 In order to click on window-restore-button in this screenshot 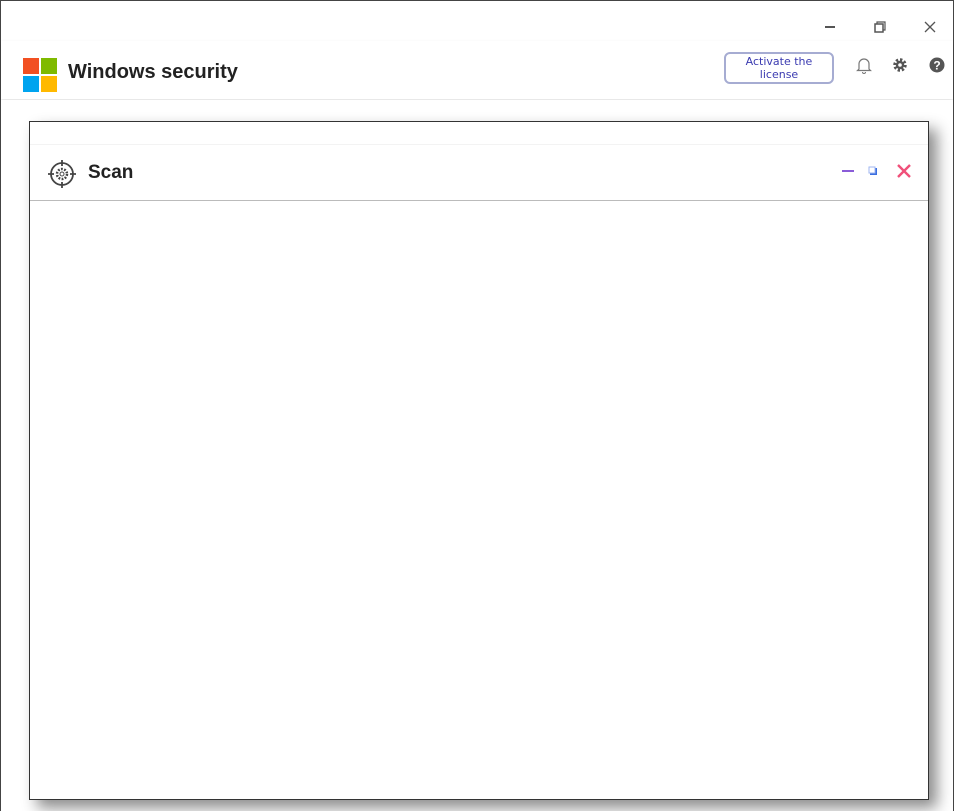, I will do `click(880, 27)`.